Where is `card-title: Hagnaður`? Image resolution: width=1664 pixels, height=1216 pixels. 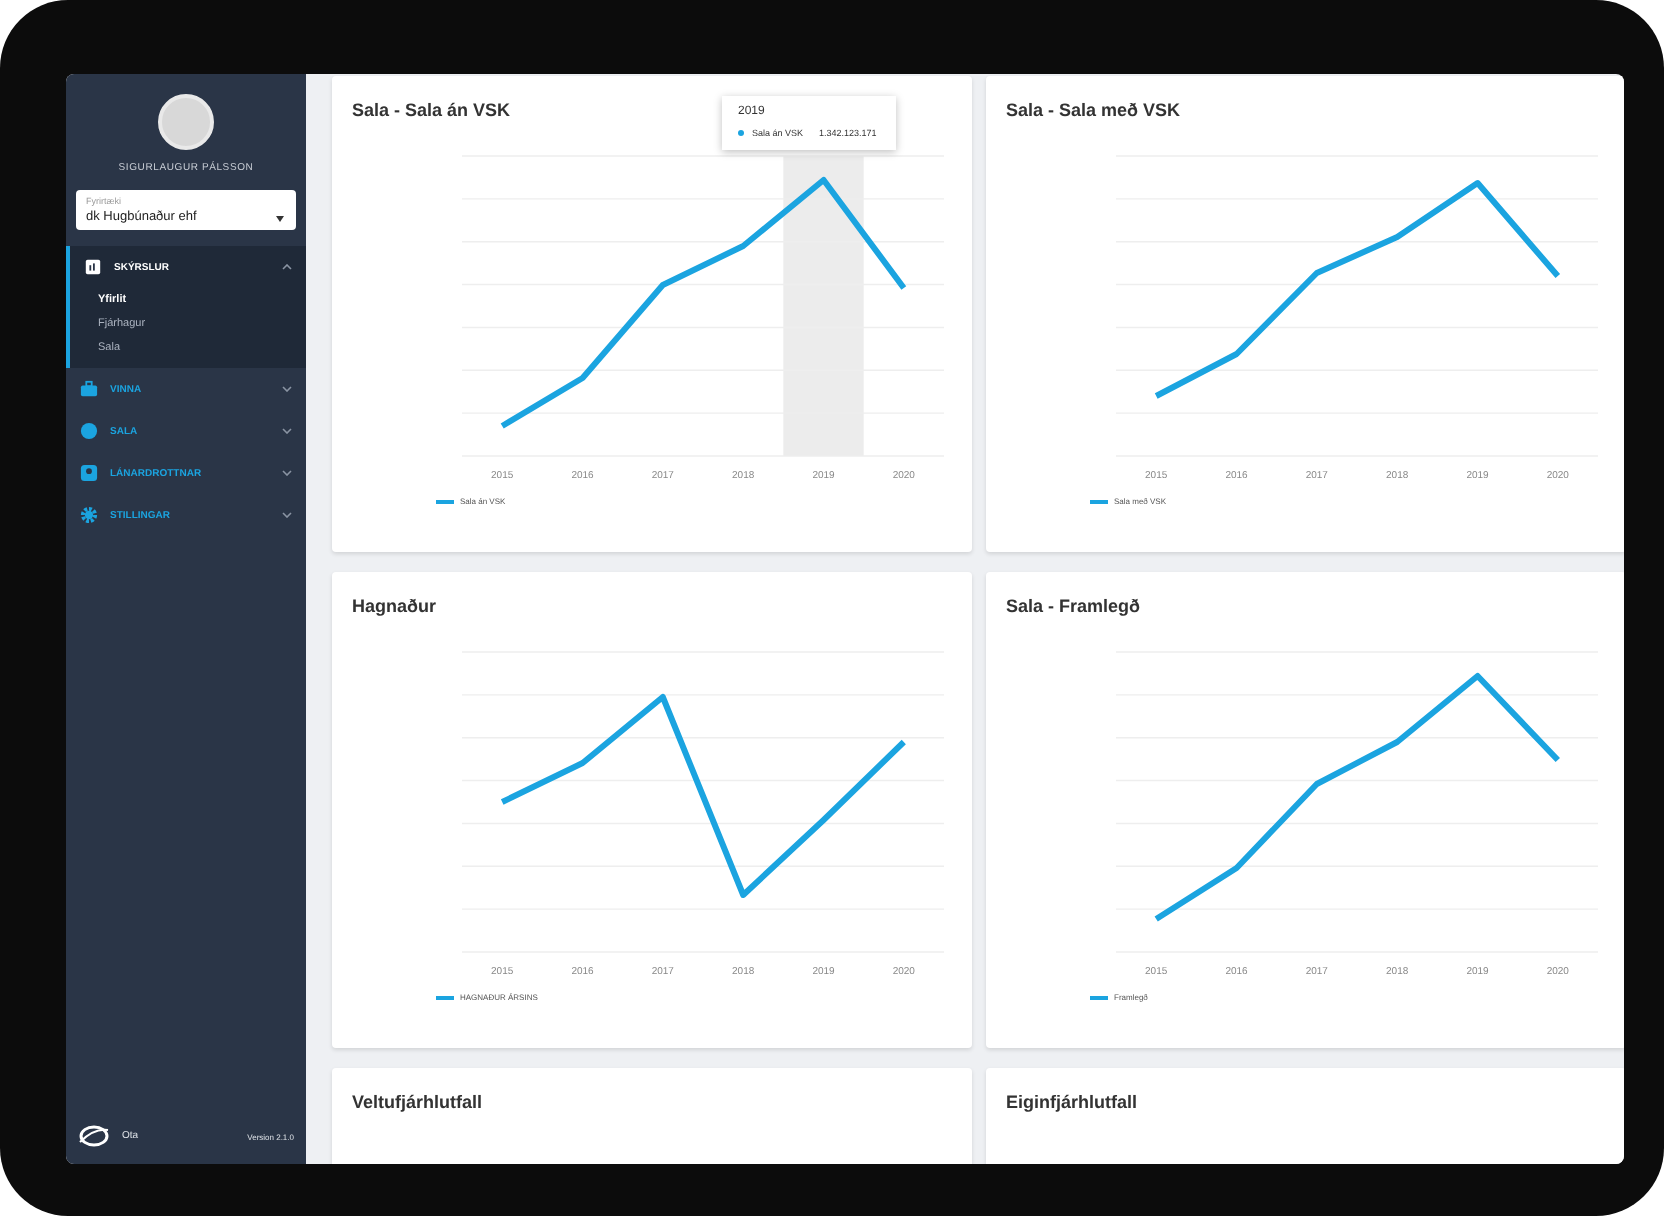
card-title: Hagnaður is located at coordinates (394, 606).